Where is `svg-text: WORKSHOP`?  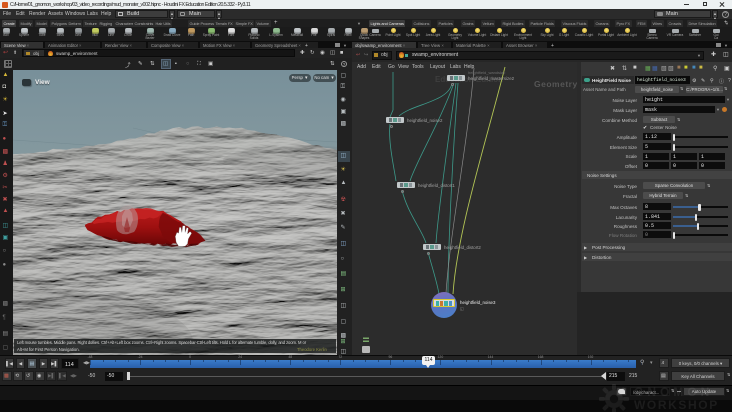 svg-text: WORKSHOP is located at coordinates (676, 405).